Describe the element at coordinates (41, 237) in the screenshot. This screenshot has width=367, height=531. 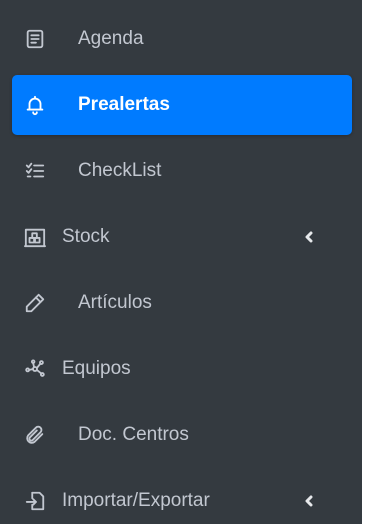
I see `warehouse-icon` at that location.